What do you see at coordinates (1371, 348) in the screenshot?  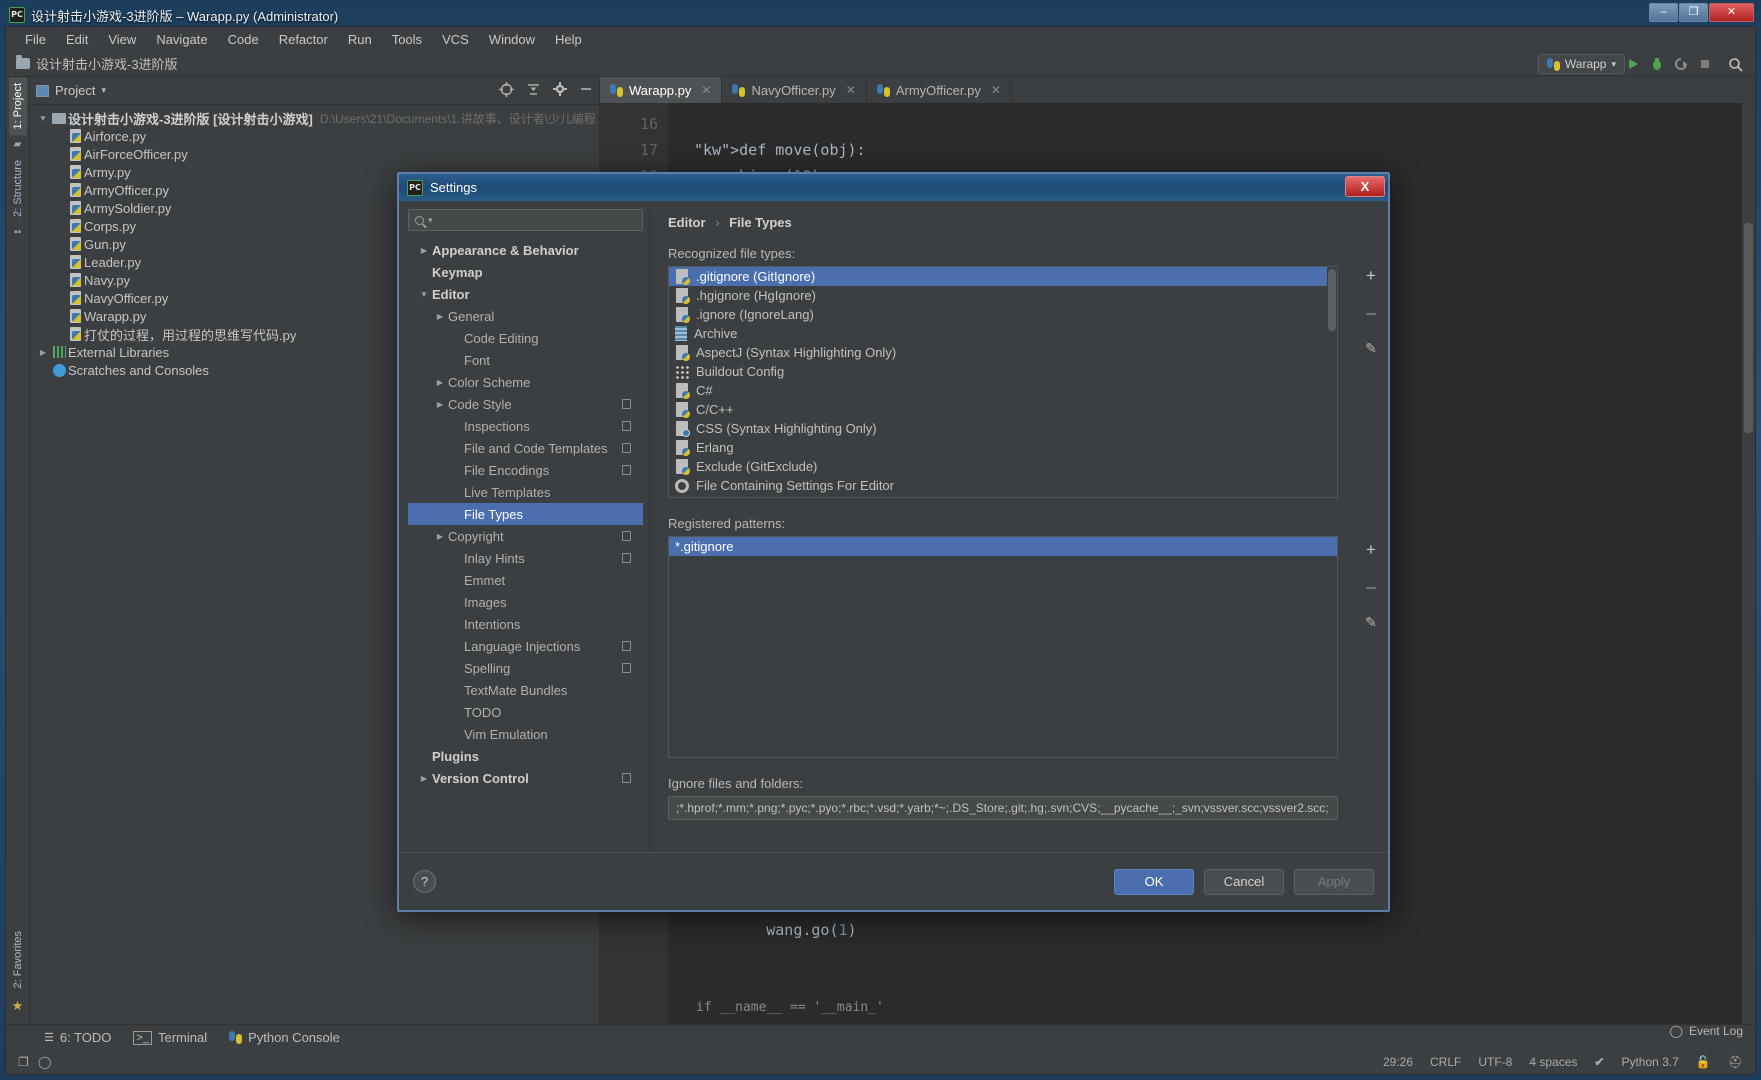 I see `edit-file-type-button: ✎` at bounding box center [1371, 348].